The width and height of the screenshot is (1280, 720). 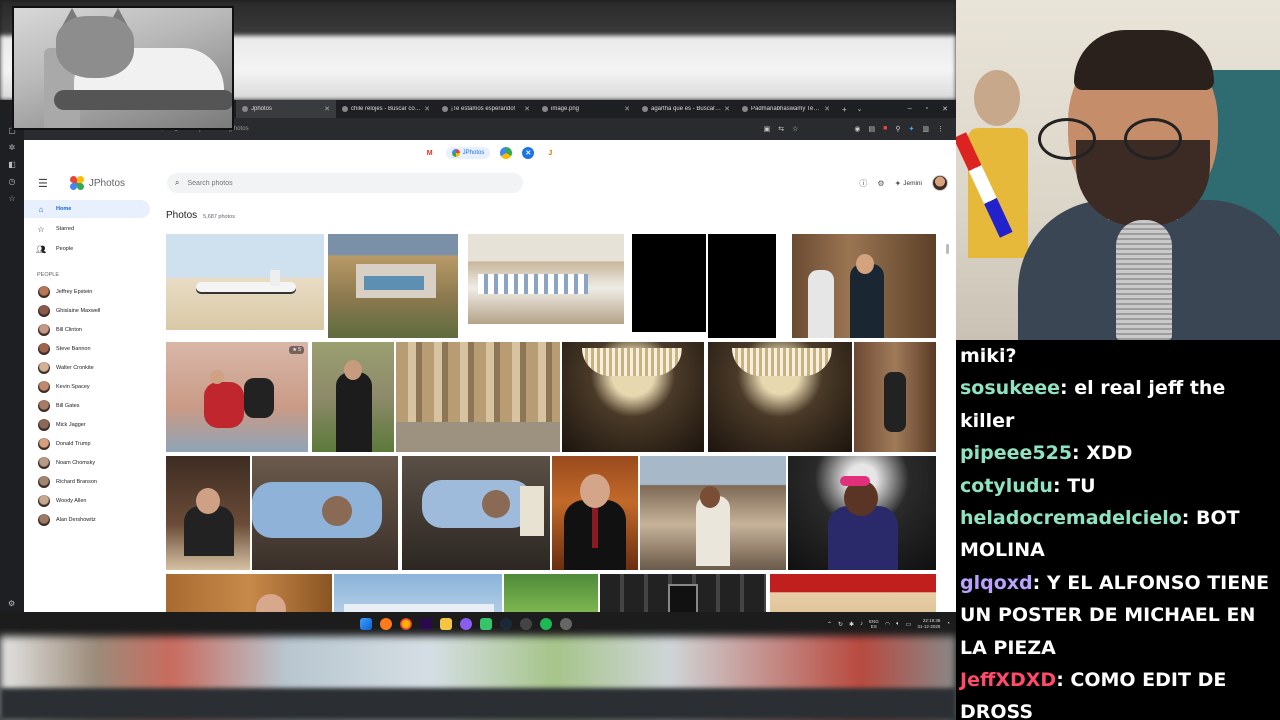 What do you see at coordinates (286, 109) in the screenshot?
I see `browser-tab: Jphotos ✕` at bounding box center [286, 109].